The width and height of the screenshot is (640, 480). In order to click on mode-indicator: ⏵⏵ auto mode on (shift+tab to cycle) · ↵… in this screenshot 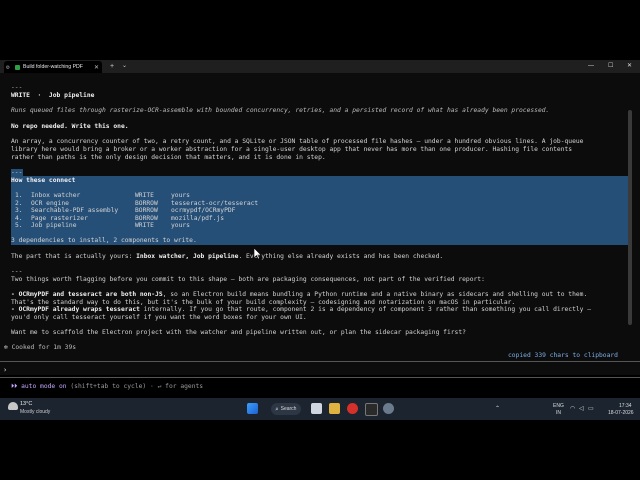, I will do `click(107, 387)`.